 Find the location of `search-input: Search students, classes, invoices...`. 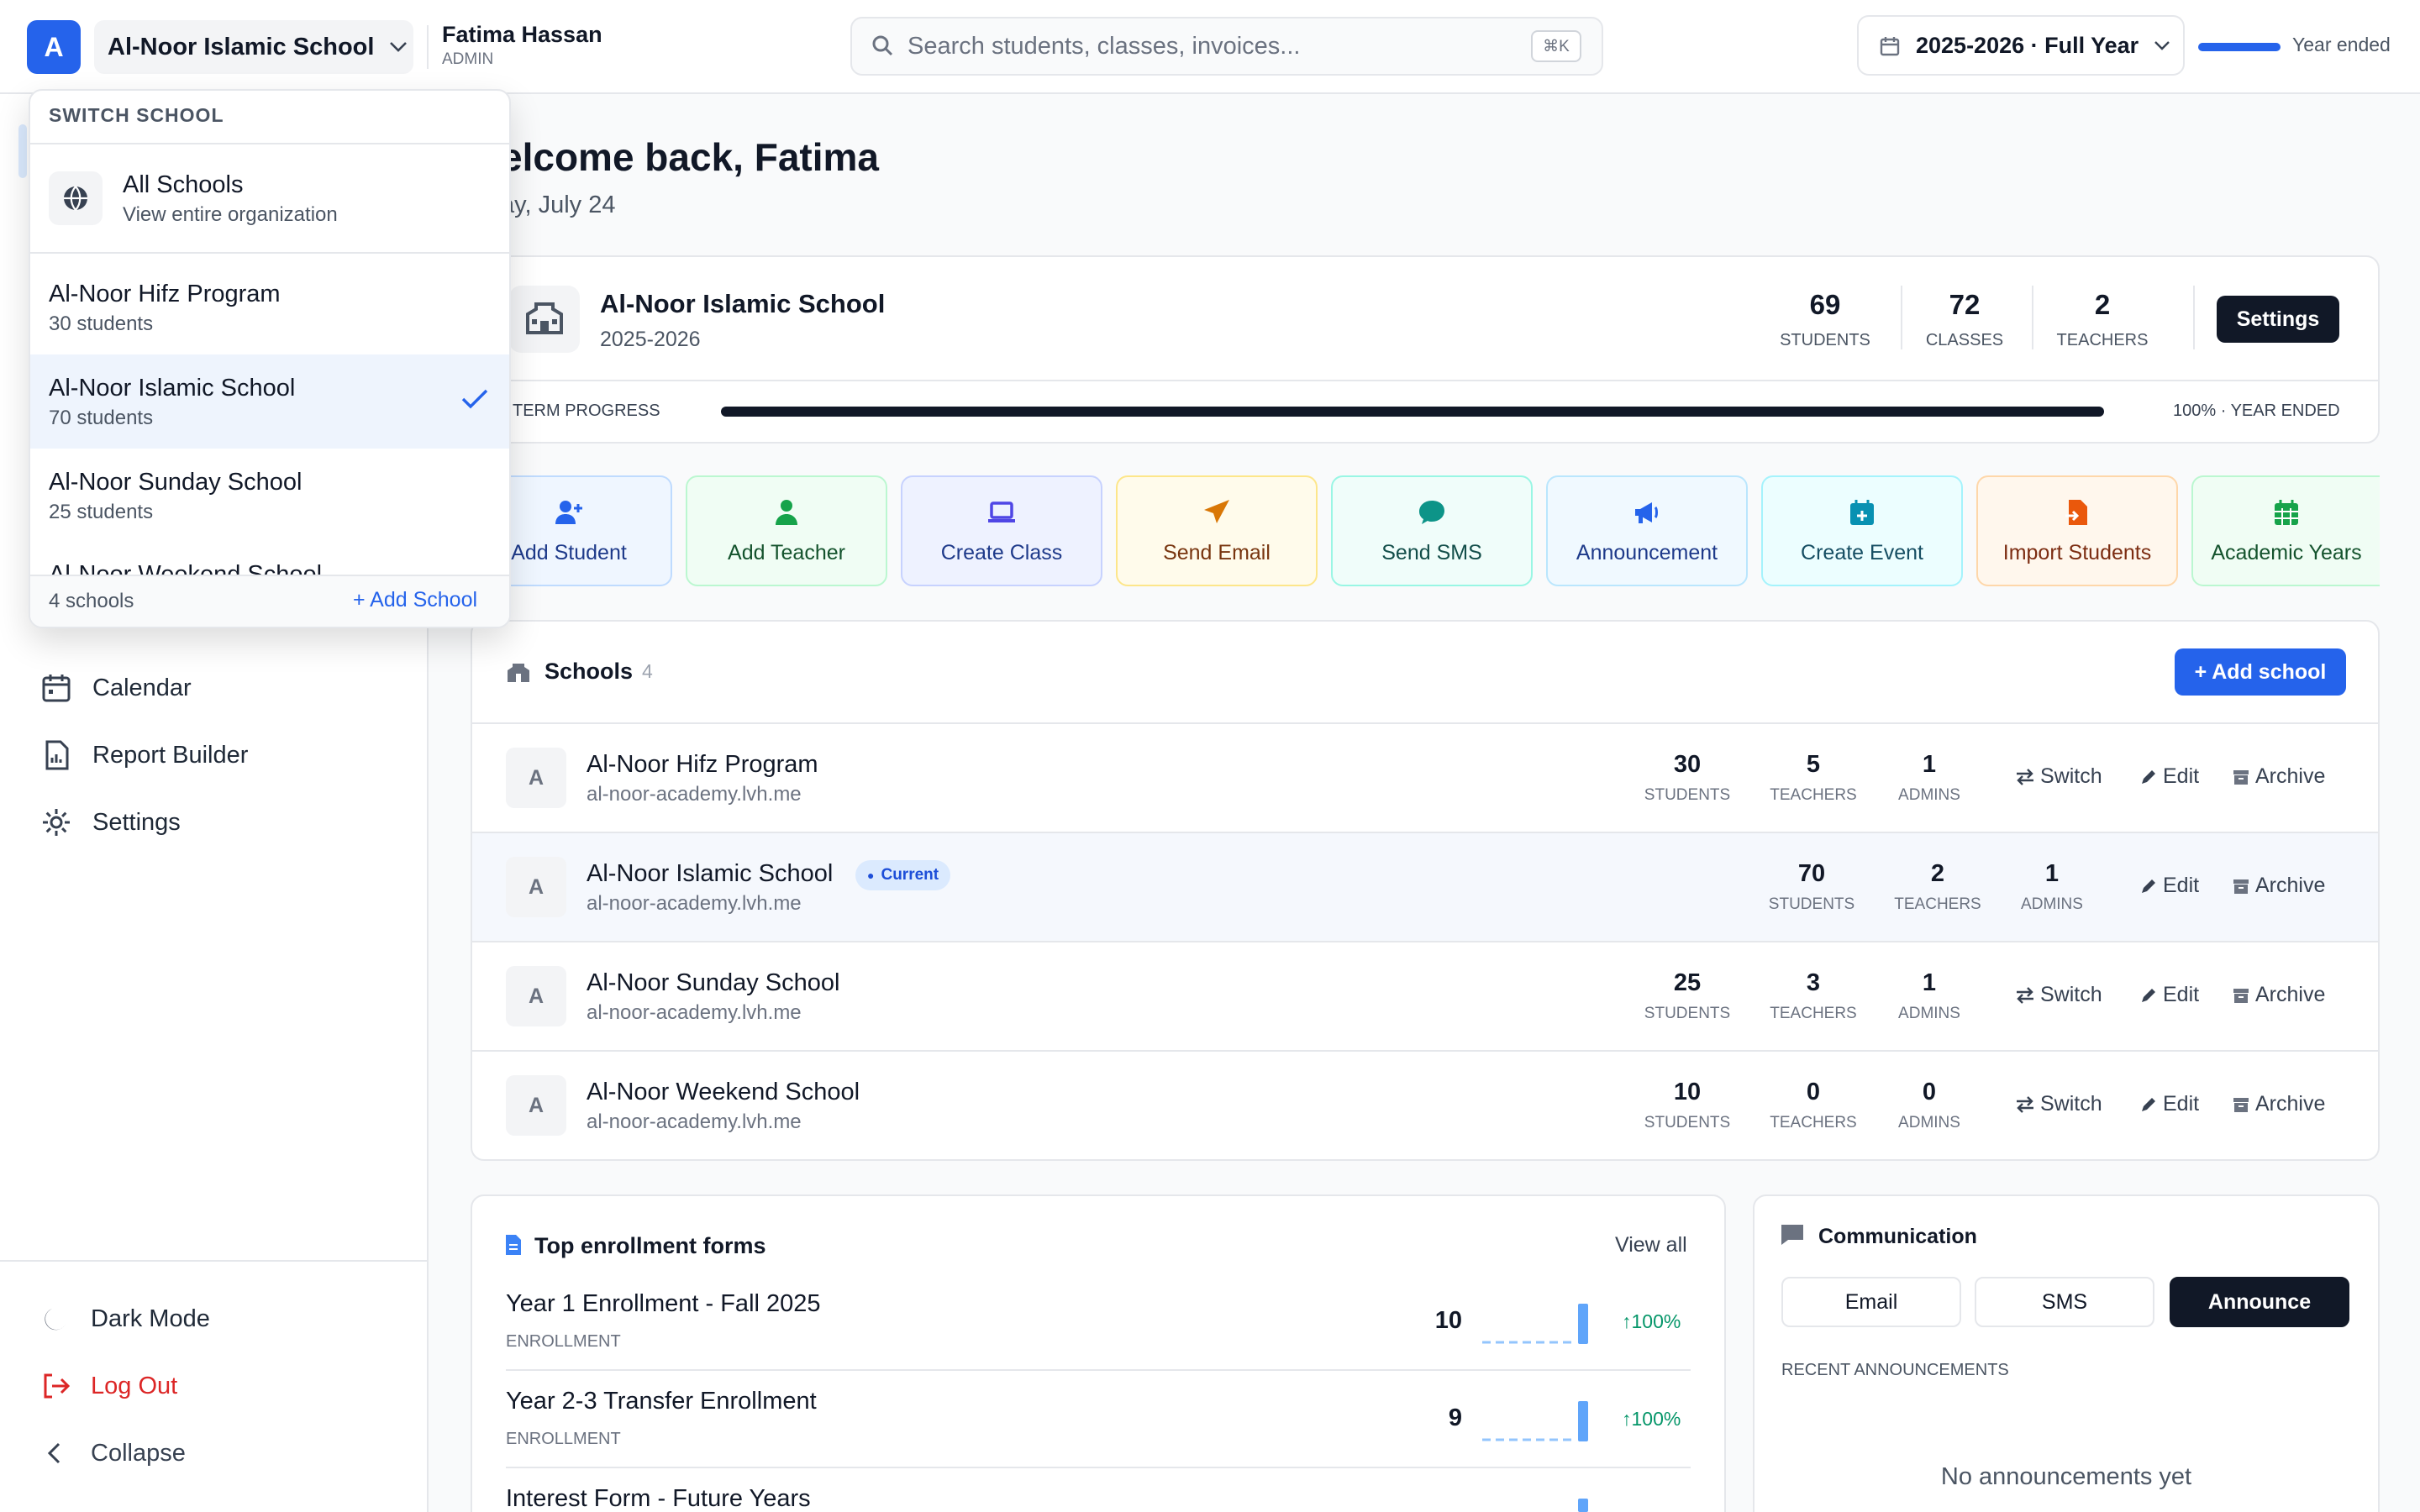

search-input: Search students, classes, invoices... is located at coordinates (1226, 46).